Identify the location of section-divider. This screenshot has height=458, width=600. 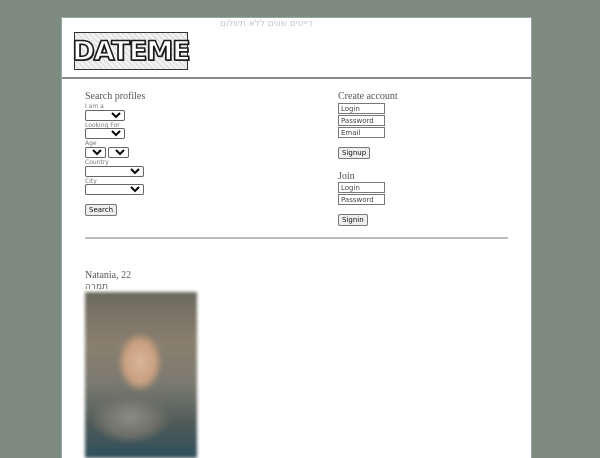
(296, 238).